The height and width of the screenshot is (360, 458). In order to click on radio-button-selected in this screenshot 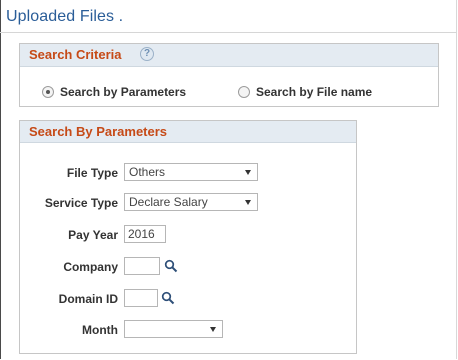, I will do `click(48, 92)`.